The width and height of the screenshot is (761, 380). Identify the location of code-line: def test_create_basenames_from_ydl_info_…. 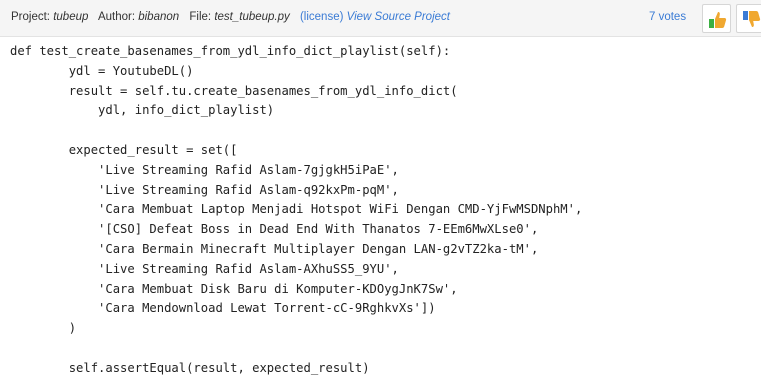
(230, 51).